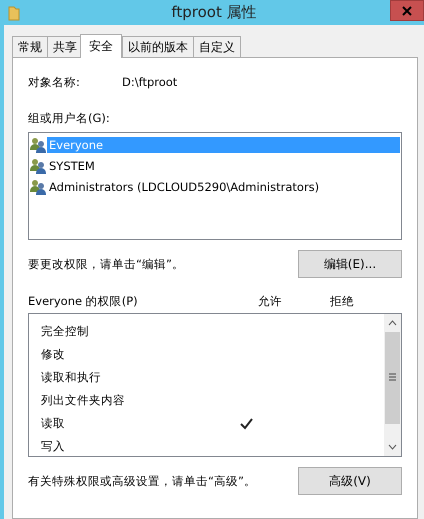 The image size is (424, 519). What do you see at coordinates (214, 12) in the screenshot?
I see `window-title: ftproot 属性` at bounding box center [214, 12].